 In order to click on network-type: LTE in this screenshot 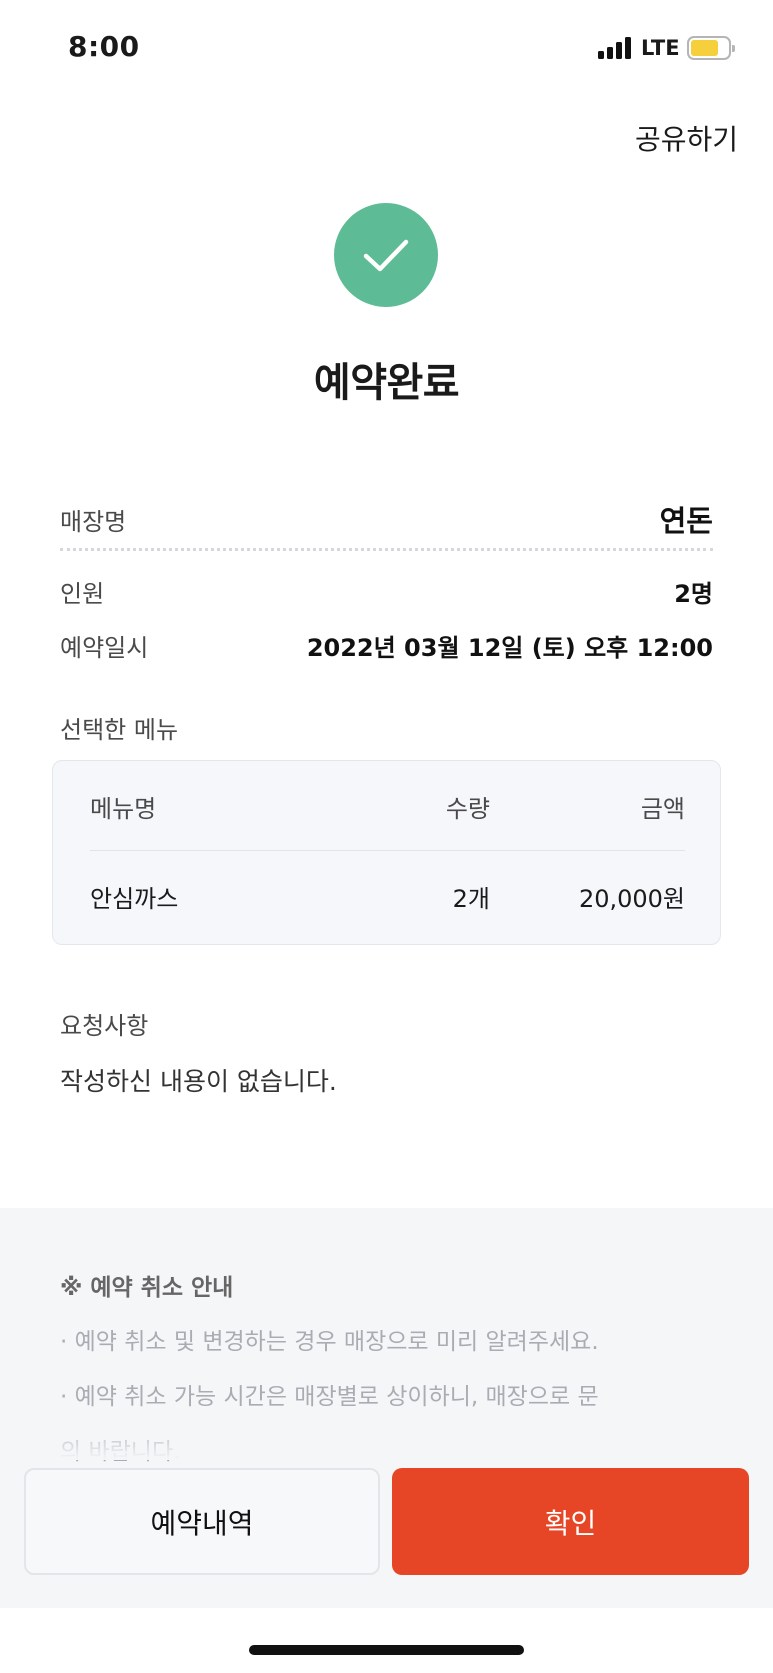, I will do `click(660, 48)`.